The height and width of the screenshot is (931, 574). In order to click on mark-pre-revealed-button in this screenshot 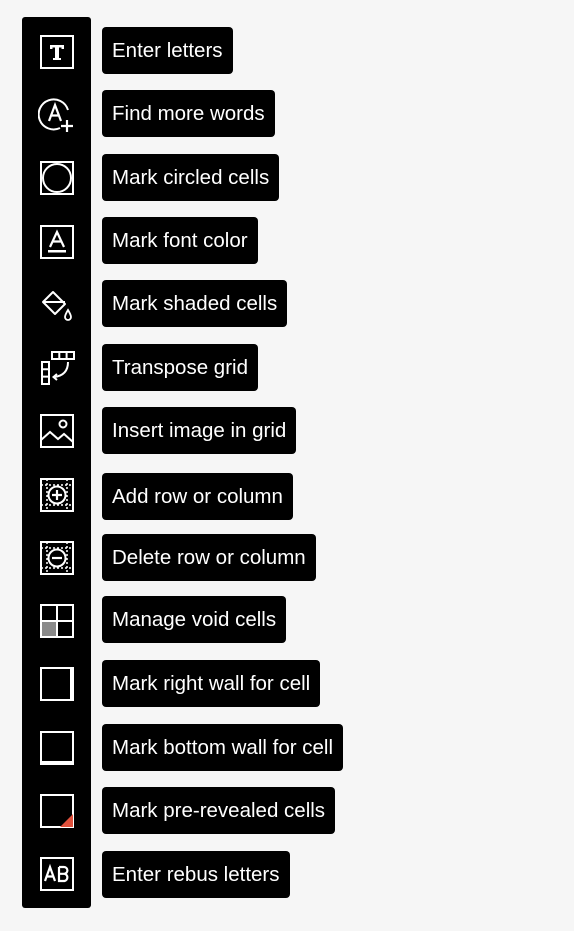, I will do `click(56, 811)`.